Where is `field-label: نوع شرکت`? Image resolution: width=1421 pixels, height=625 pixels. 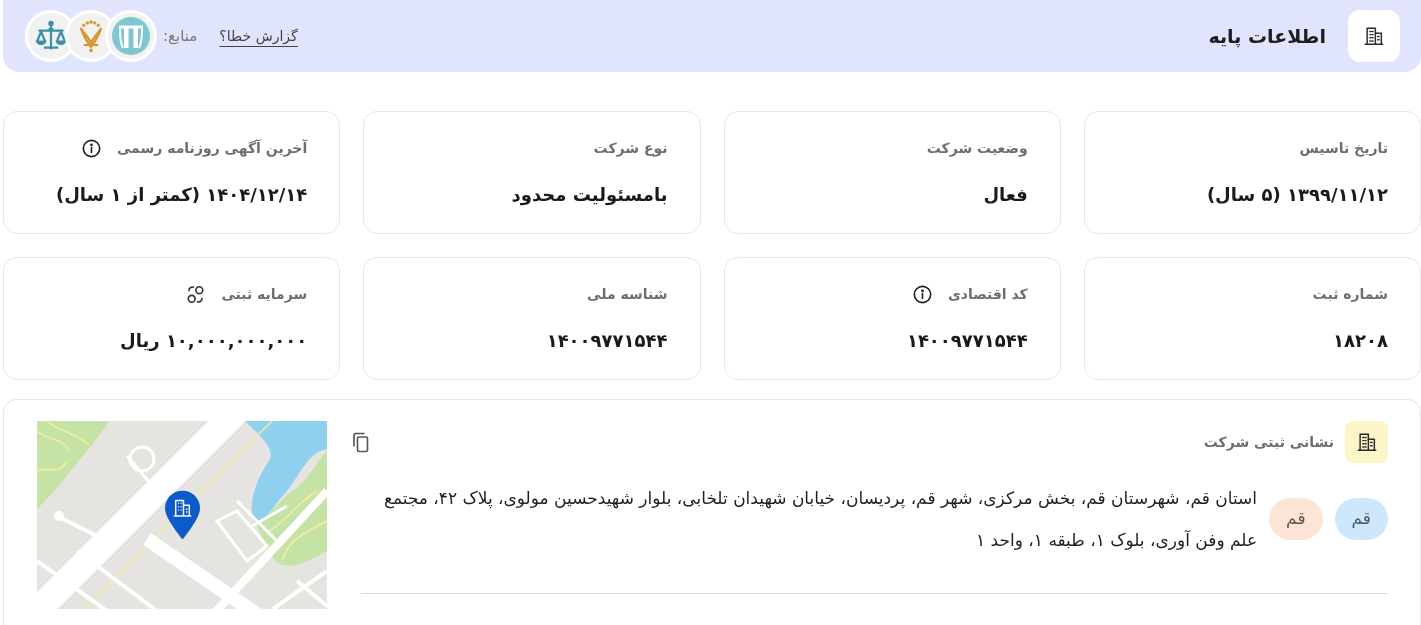
field-label: نوع شرکت is located at coordinates (630, 148).